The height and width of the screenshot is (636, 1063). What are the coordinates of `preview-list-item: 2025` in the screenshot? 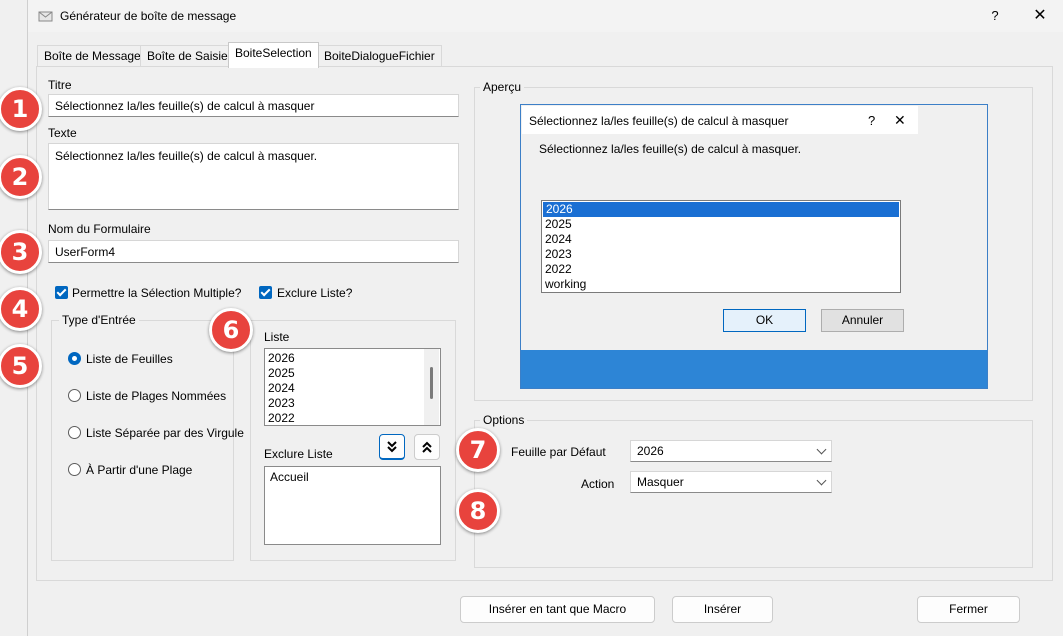 It's located at (558, 224).